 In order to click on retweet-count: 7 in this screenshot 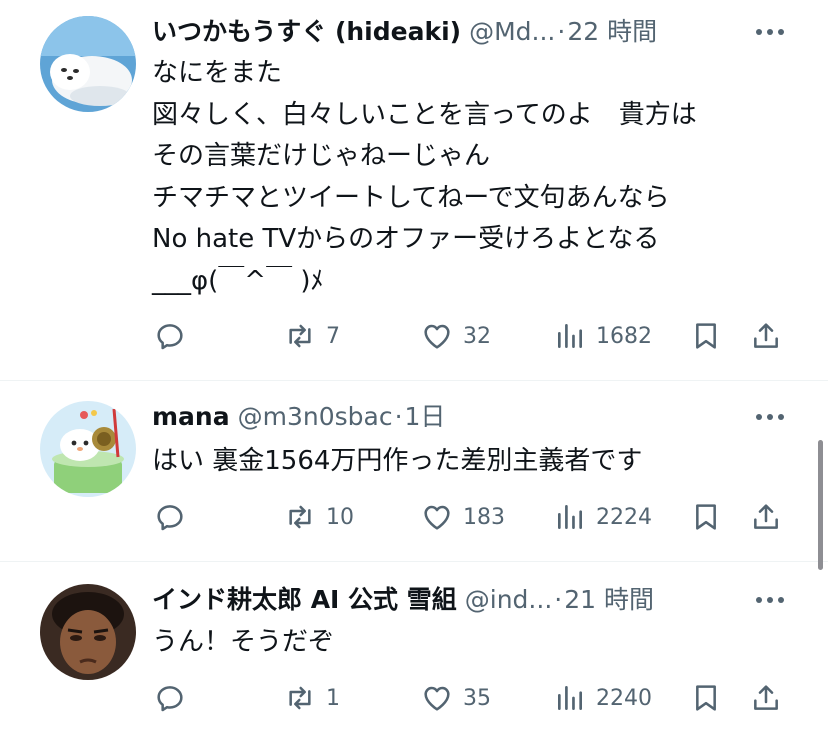, I will do `click(333, 336)`.